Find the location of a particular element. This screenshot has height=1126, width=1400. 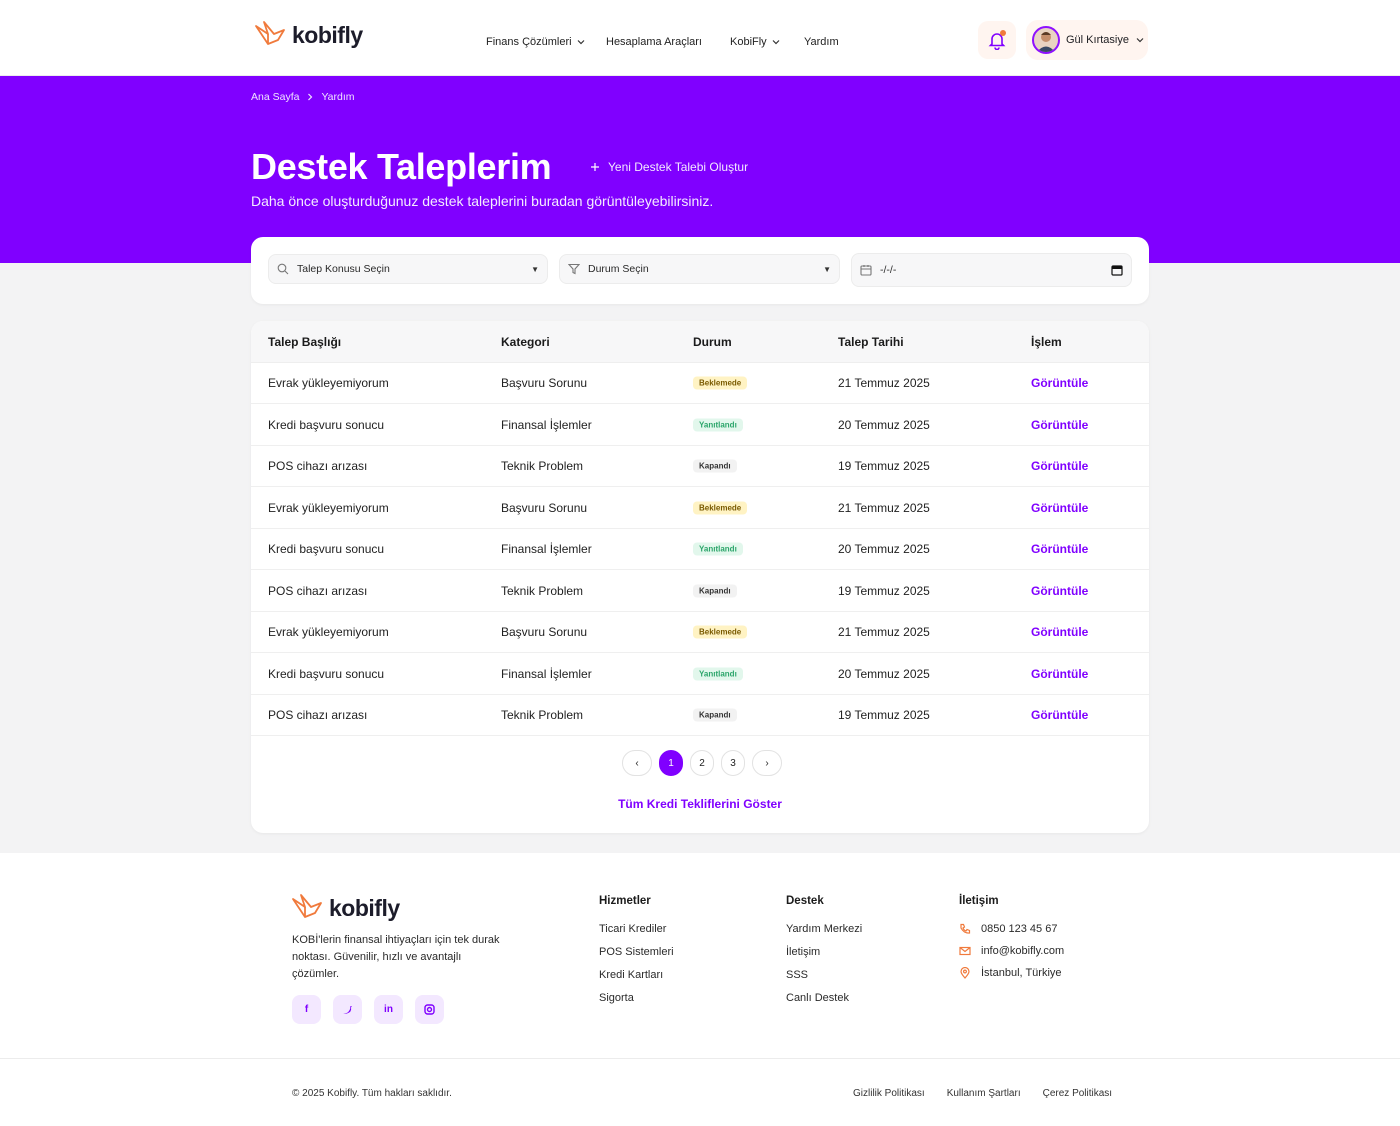

topic-select-value: Talep Konusu Seçin is located at coordinates (343, 269).